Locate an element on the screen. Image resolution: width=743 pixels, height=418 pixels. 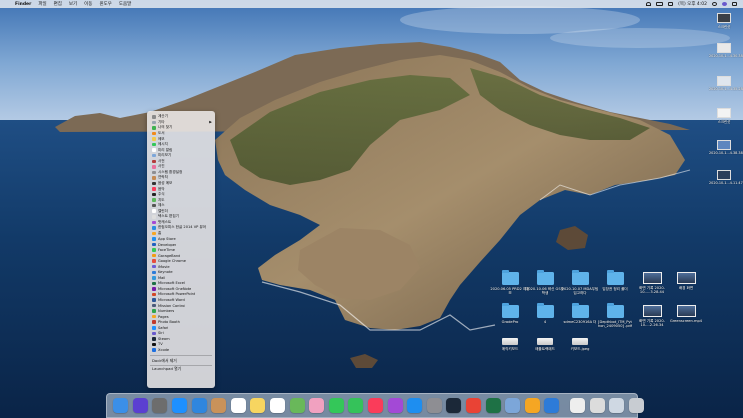
desktop-item: 애플트랙패드 is located at coordinates (545, 344).